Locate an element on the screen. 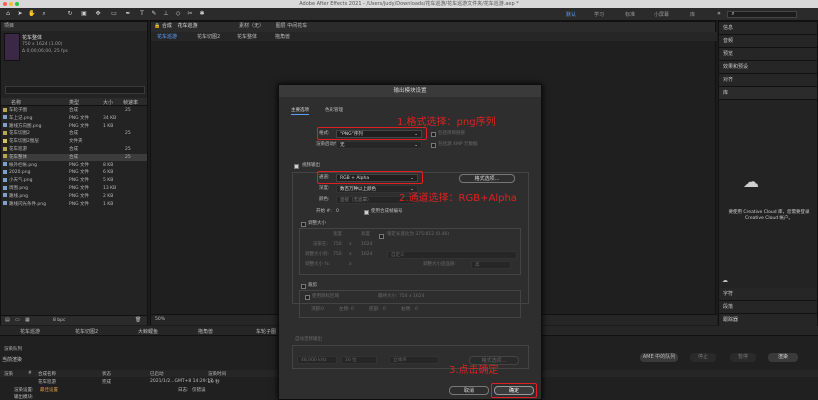 Image resolution: width=818 pixels, height=400 pixels. close-window-button is located at coordinates (5, 4).